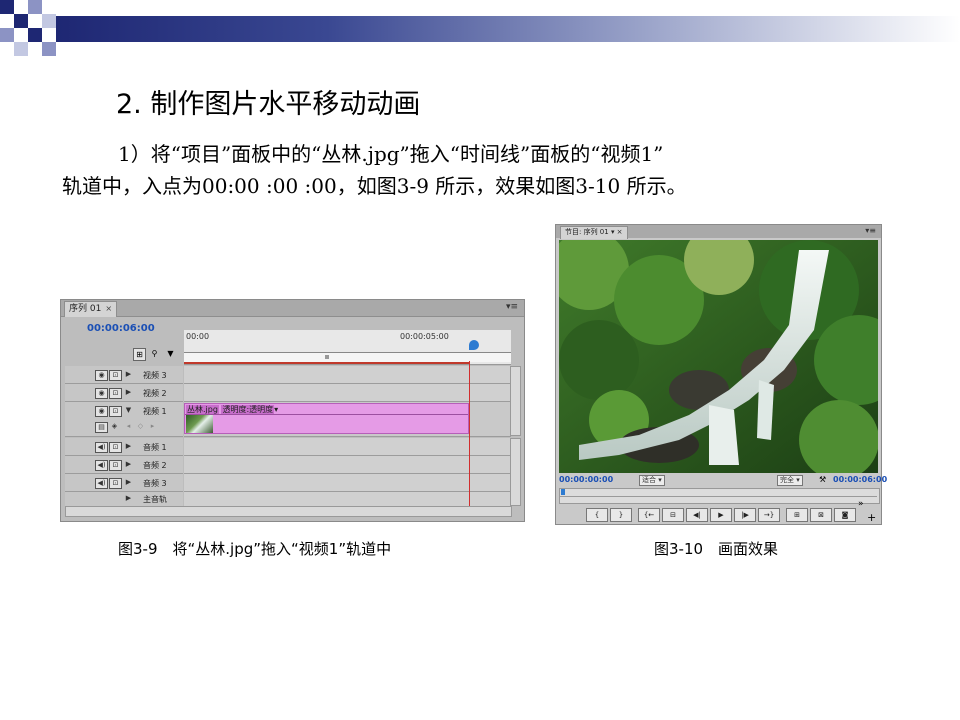 The image size is (960, 720). Describe the element at coordinates (288, 511) in the screenshot. I see `zoom-scrollbar` at that location.